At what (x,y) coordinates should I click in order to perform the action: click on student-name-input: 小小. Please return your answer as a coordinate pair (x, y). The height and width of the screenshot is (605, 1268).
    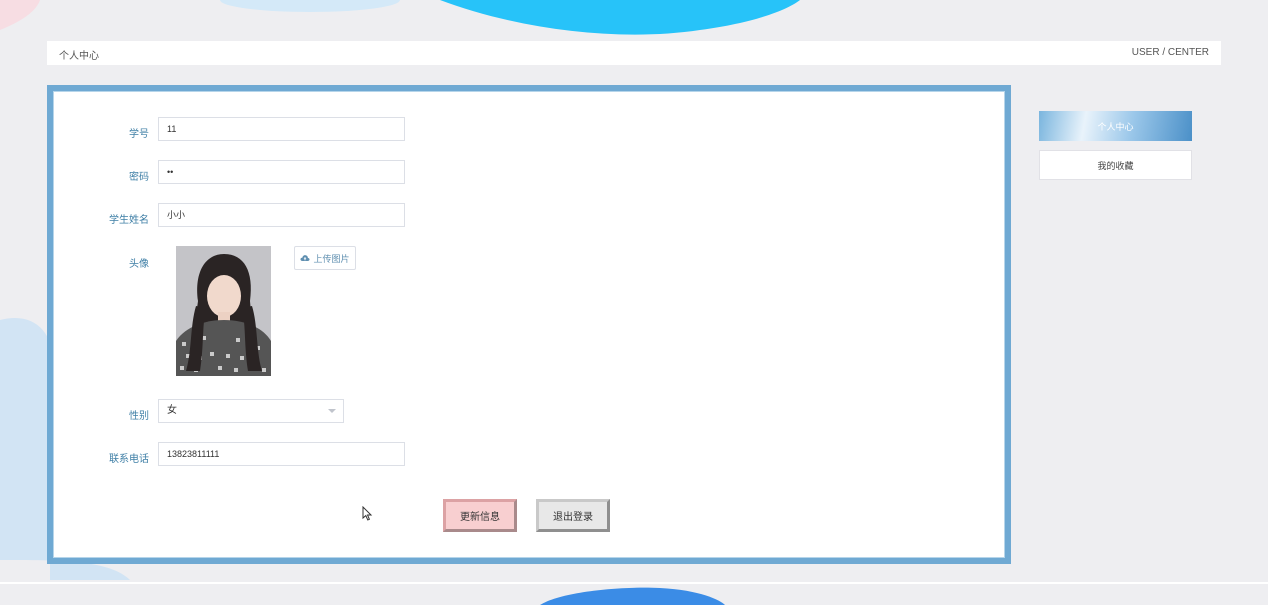
    Looking at the image, I should click on (281, 215).